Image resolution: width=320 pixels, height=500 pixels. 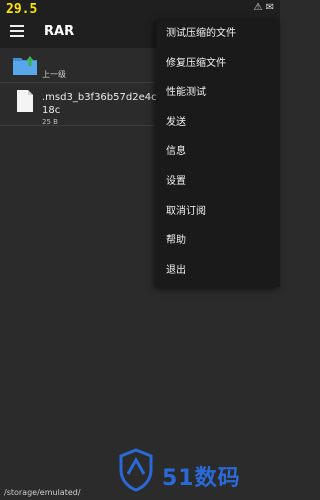 What do you see at coordinates (17, 31) in the screenshot?
I see `hamburger-menu-icon` at bounding box center [17, 31].